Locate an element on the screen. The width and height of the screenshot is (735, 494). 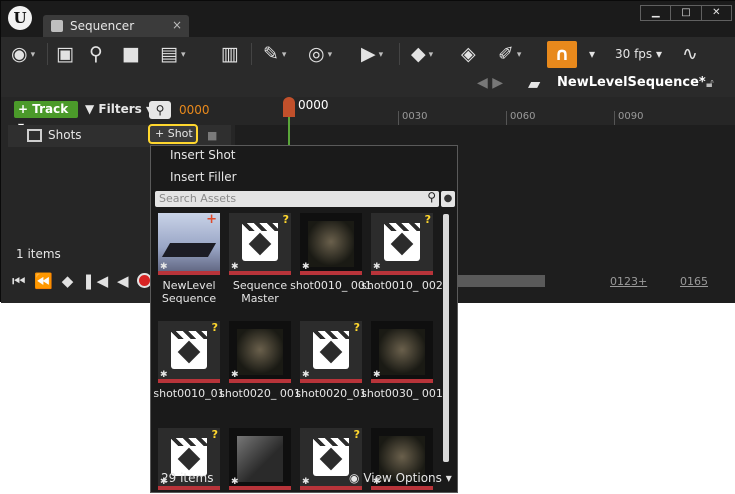
ruler-tick-label: 0090 is located at coordinates (628, 118).